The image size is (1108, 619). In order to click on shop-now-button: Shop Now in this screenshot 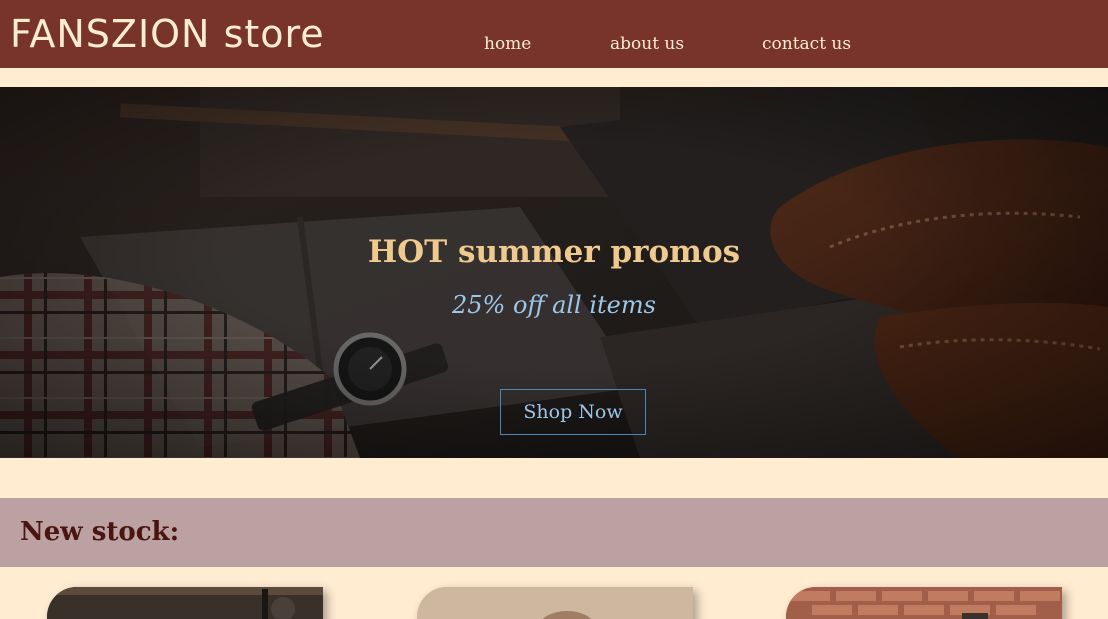, I will do `click(573, 412)`.